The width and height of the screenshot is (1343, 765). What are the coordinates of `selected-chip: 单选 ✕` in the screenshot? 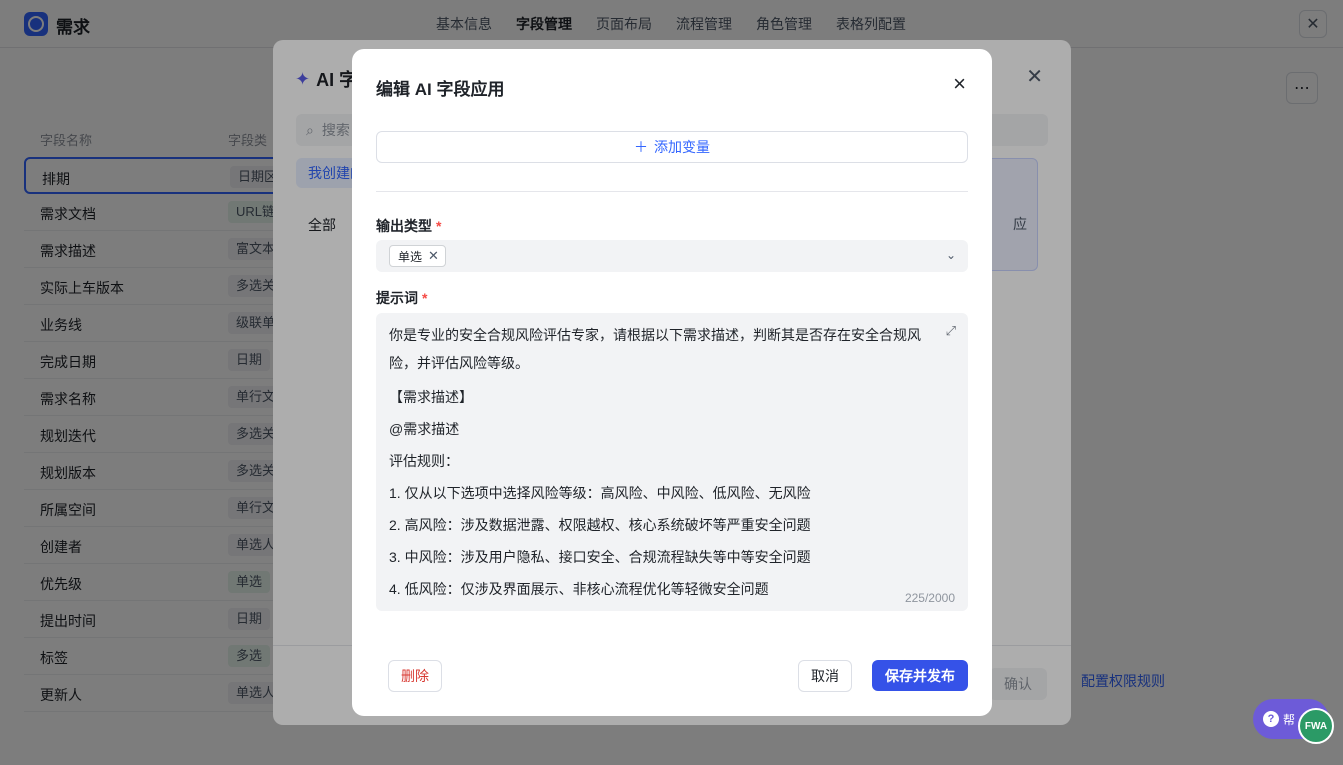 It's located at (417, 256).